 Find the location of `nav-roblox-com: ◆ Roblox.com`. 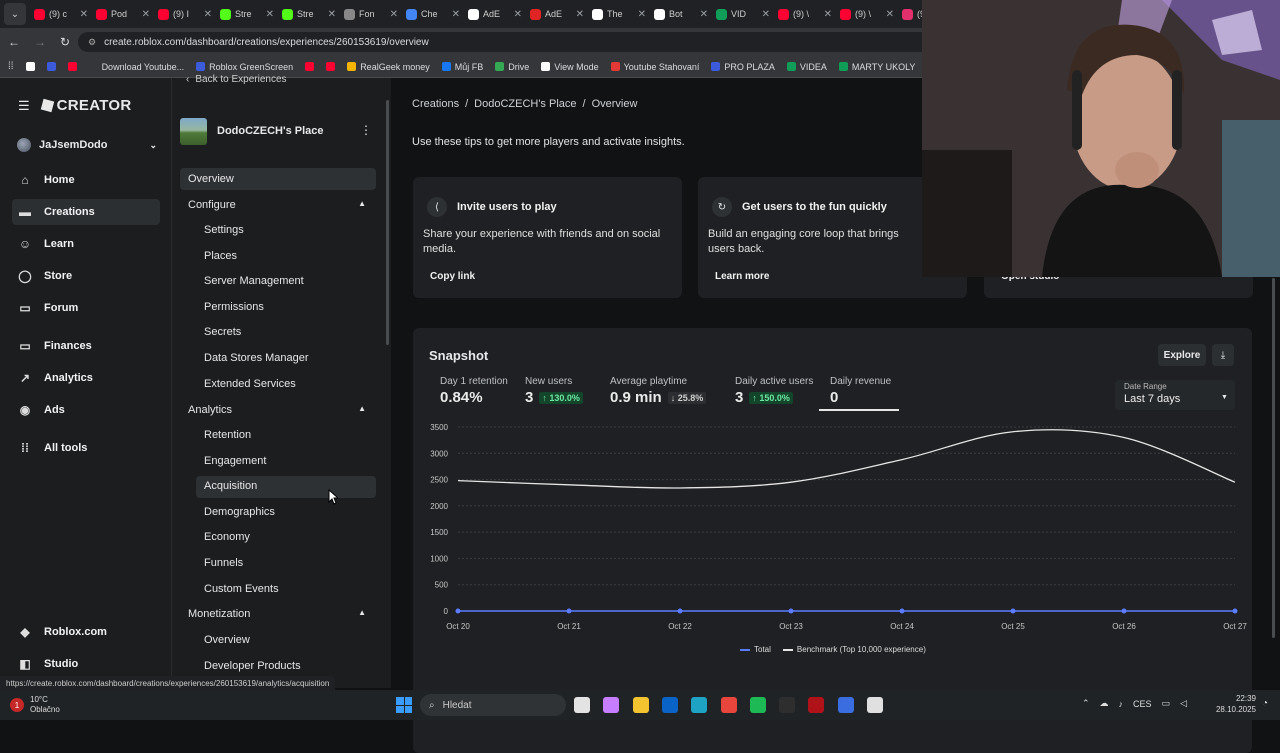

nav-roblox-com: ◆ Roblox.com is located at coordinates (86, 632).